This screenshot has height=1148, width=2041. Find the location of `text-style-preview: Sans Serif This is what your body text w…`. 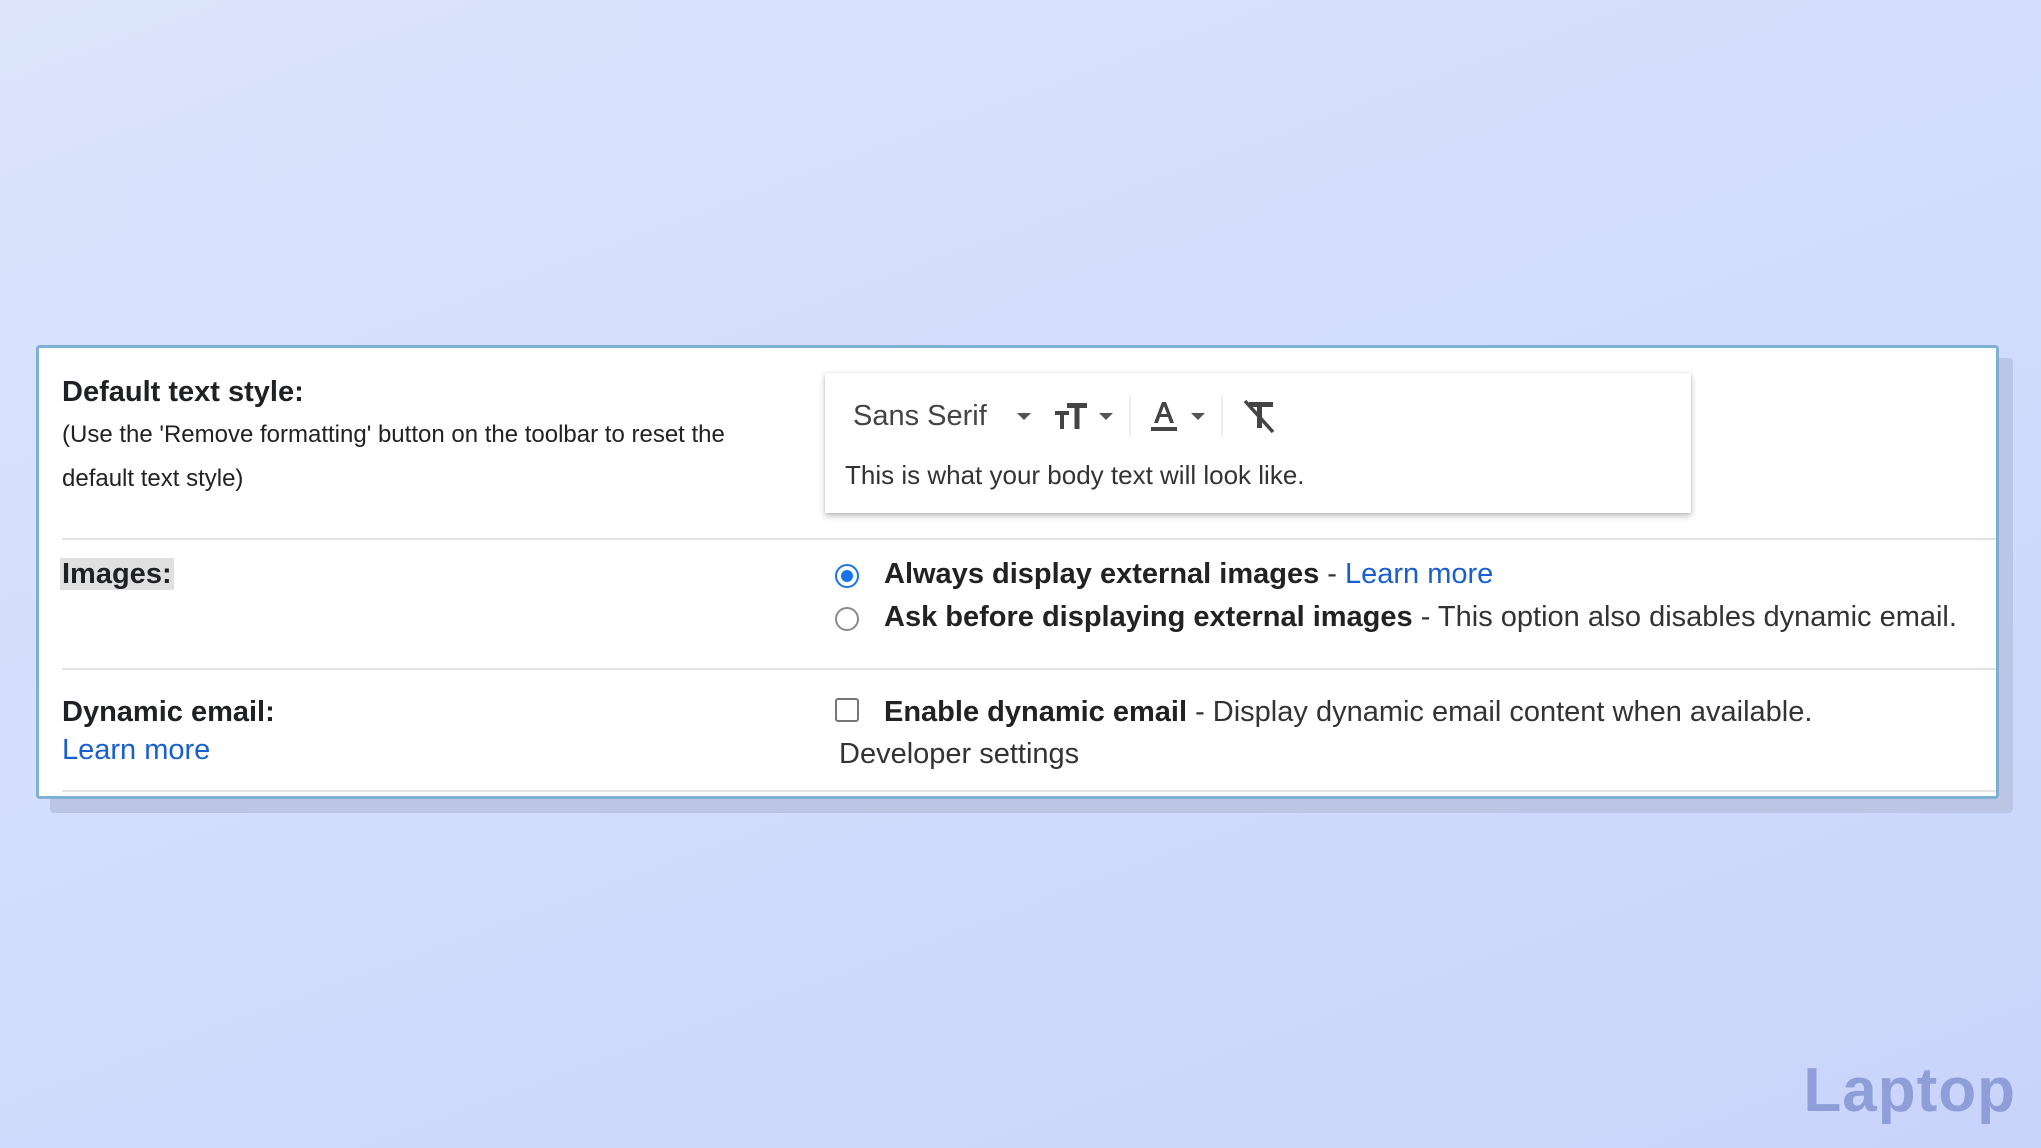

text-style-preview: Sans Serif This is what your body text w… is located at coordinates (1258, 443).